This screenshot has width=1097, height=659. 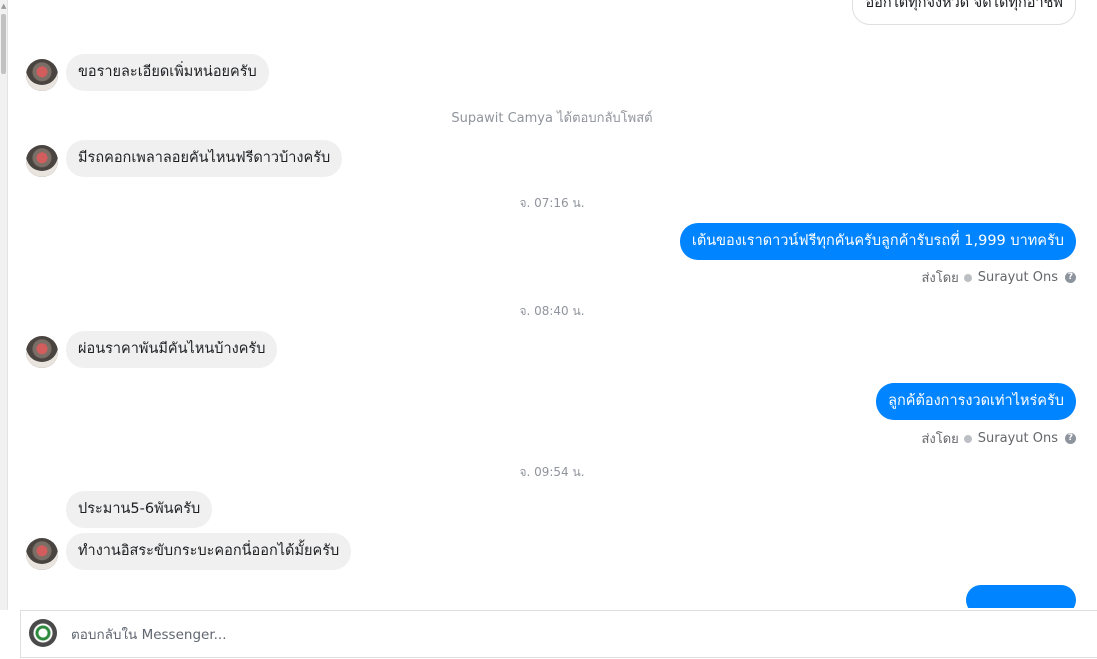 I want to click on scrollbar-thumb, so click(x=3, y=44).